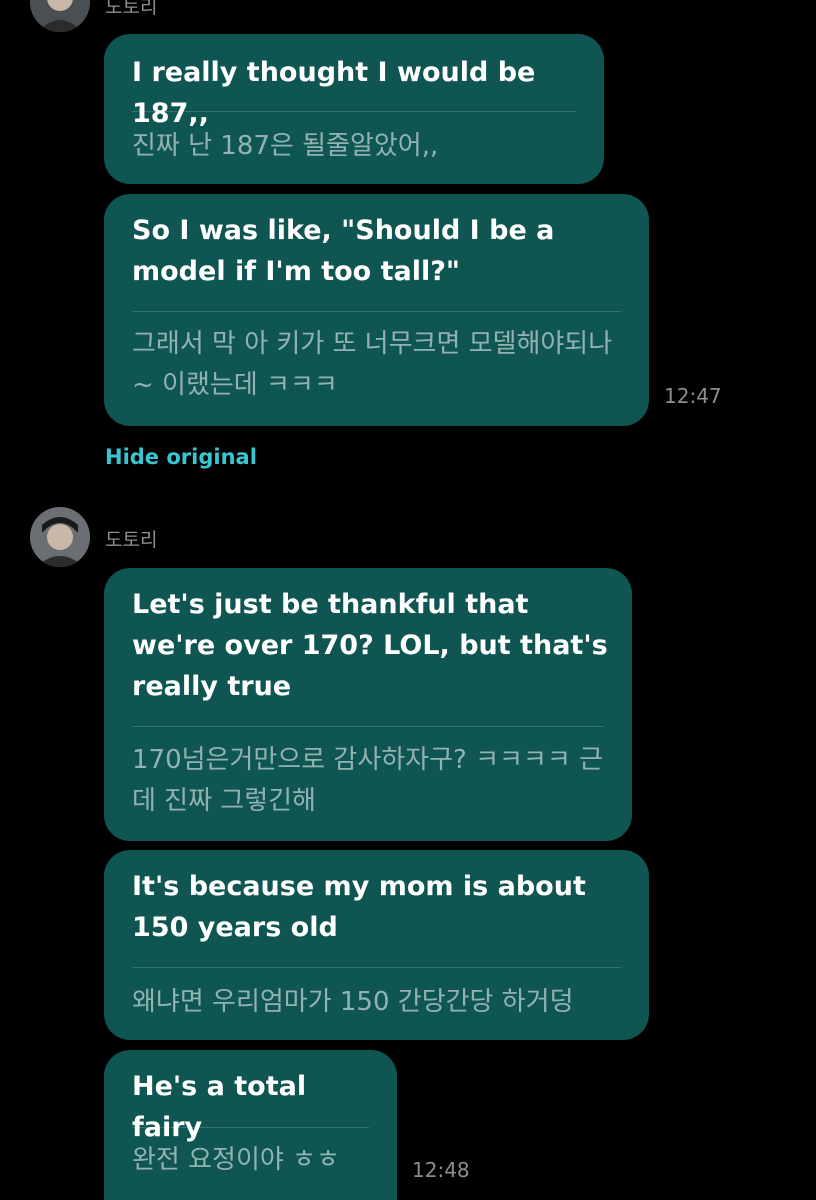 The image size is (816, 1200). What do you see at coordinates (372, 364) in the screenshot?
I see `original-text: 그래서 막 아 키가 또 너무크면 모델해야되나~ 이랬는데 ㅋㅋㅋ` at bounding box center [372, 364].